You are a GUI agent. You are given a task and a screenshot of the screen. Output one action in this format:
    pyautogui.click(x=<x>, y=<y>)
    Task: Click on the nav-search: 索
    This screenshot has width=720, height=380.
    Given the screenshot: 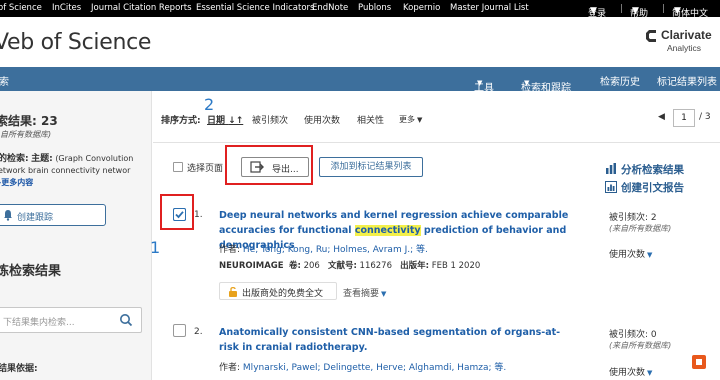 What is the action you would take?
    pyautogui.click(x=4, y=80)
    